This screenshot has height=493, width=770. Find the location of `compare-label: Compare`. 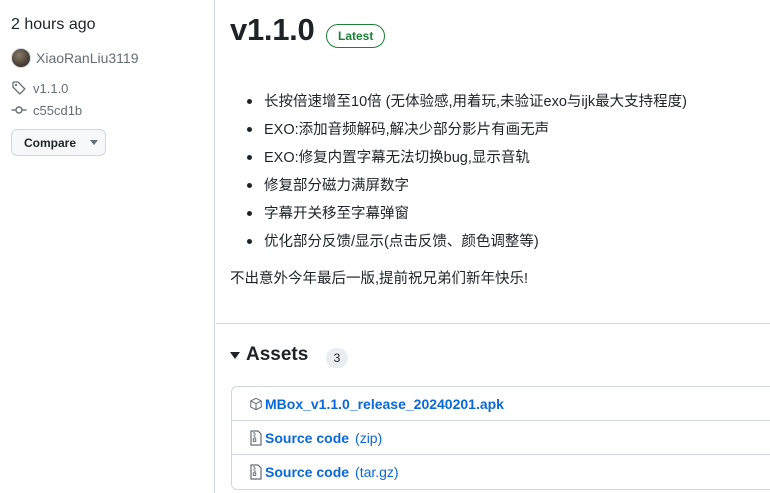

compare-label: Compare is located at coordinates (50, 142).